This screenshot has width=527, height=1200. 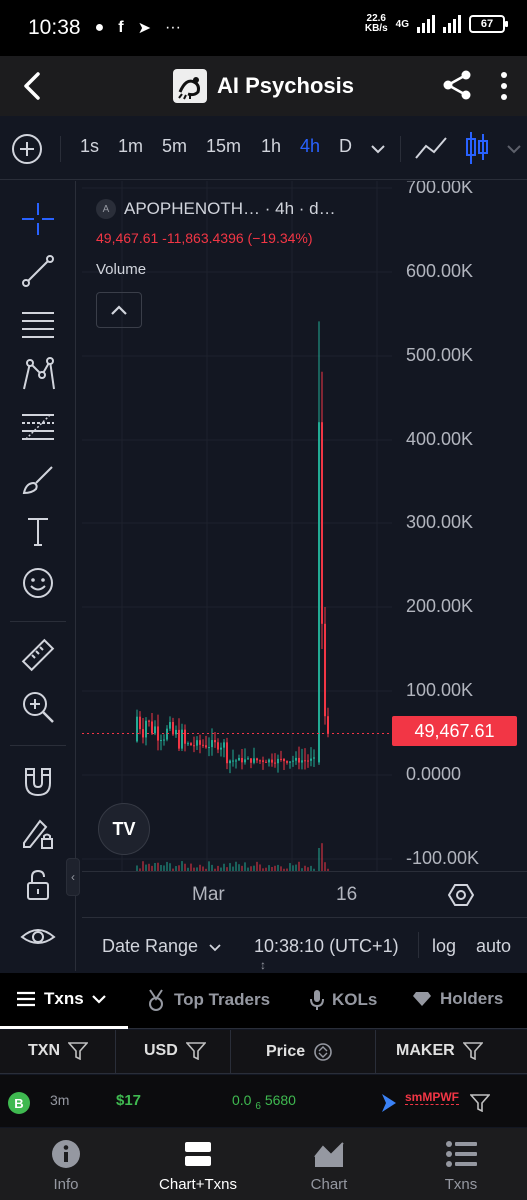 I want to click on tab-txns: Txns, so click(x=61, y=999).